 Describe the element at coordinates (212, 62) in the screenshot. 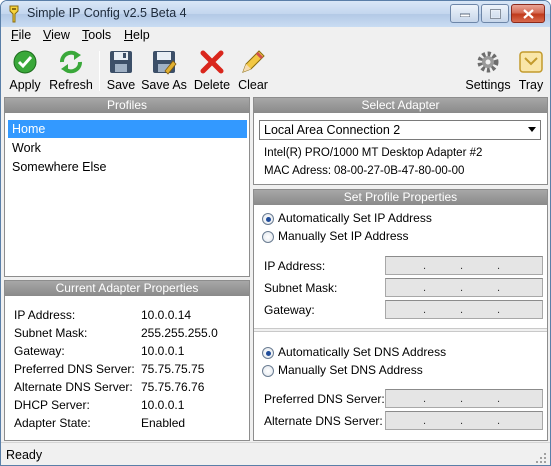

I see `delete-x-icon` at that location.